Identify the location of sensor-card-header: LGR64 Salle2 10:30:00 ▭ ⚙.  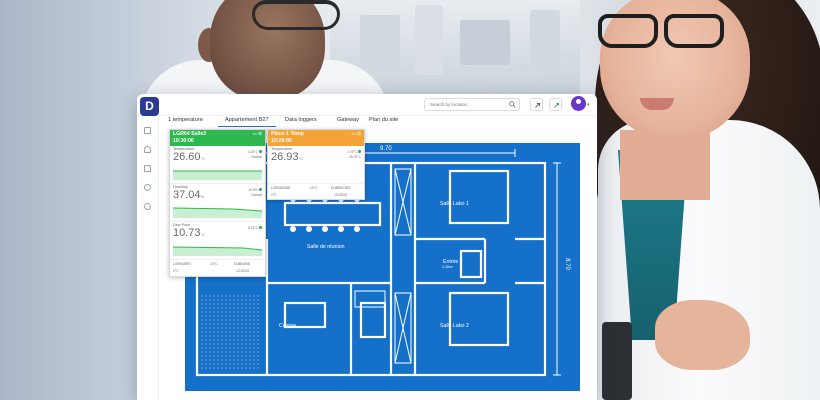
(217, 138).